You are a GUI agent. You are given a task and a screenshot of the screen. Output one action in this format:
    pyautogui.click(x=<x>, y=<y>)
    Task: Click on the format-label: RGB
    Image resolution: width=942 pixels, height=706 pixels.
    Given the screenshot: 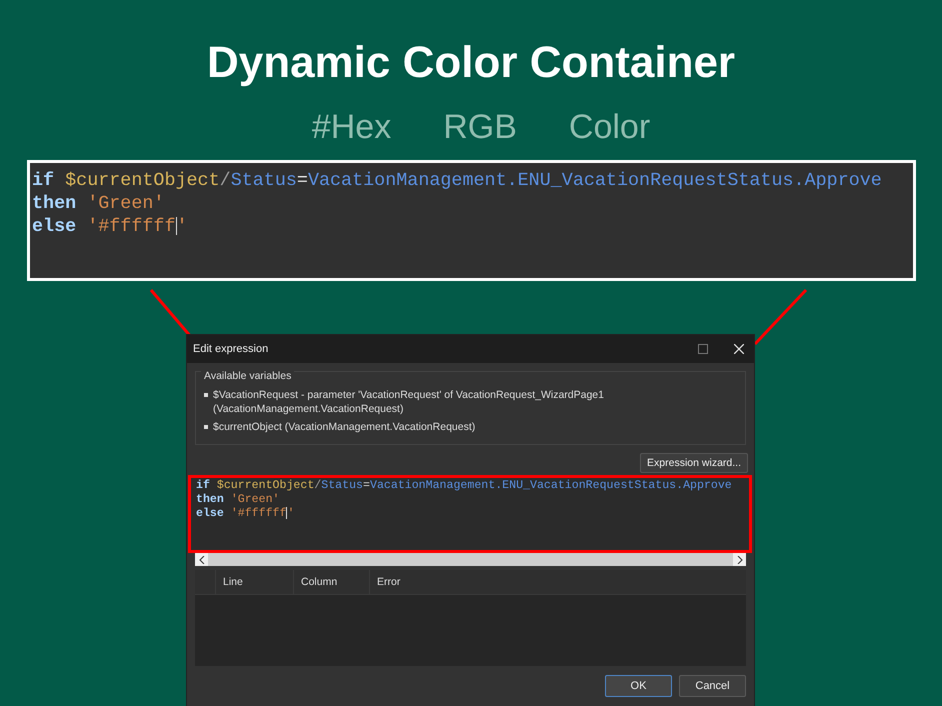 What is the action you would take?
    pyautogui.click(x=480, y=127)
    